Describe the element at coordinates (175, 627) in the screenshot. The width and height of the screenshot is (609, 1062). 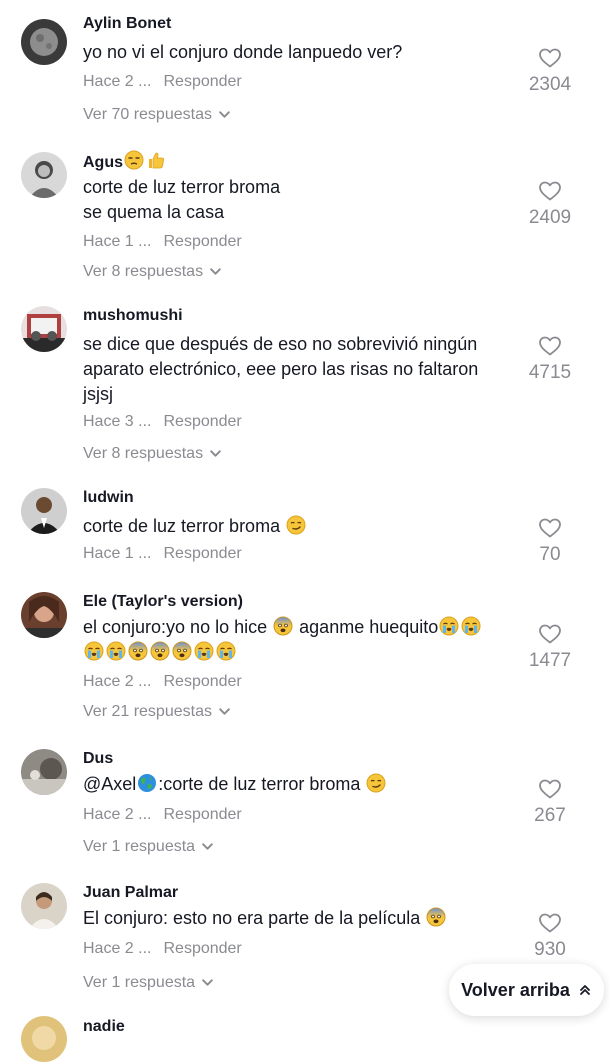
I see `comment-text-content: el conjuro:yo no lo hice` at that location.